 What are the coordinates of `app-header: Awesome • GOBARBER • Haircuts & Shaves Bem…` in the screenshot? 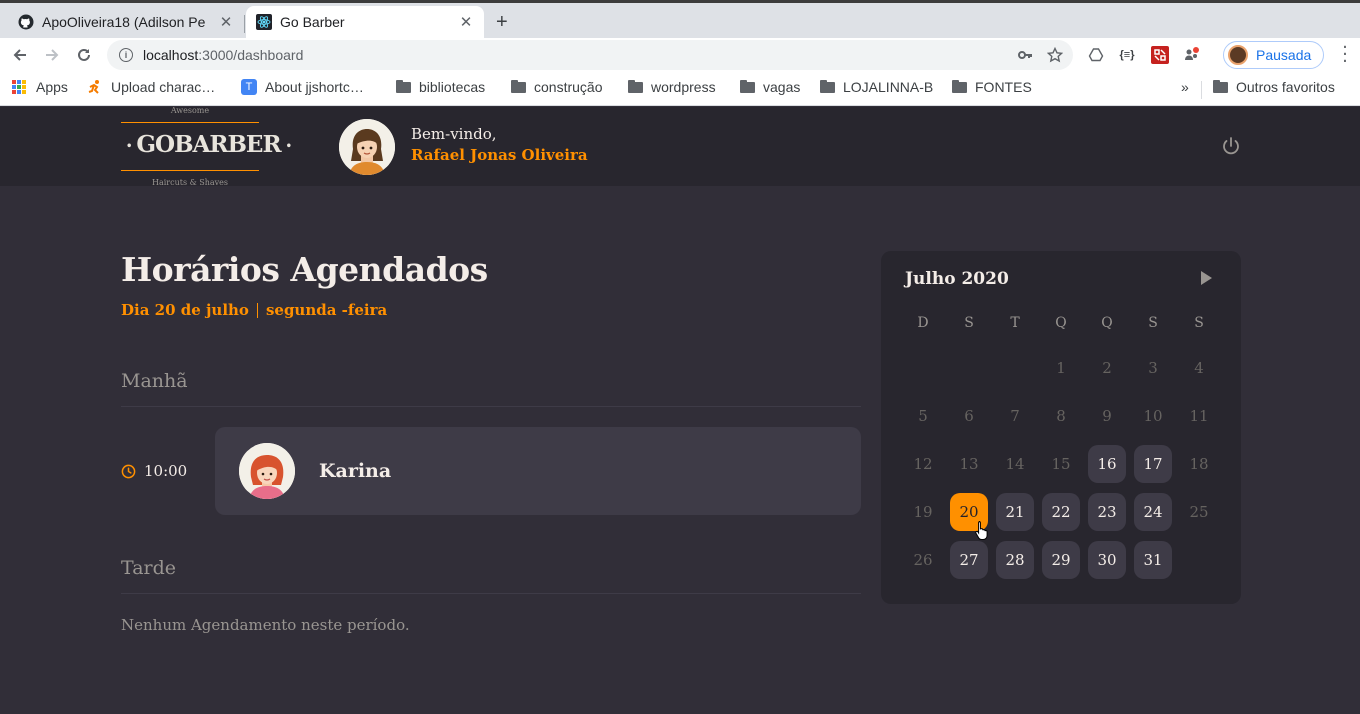 It's located at (680, 146).